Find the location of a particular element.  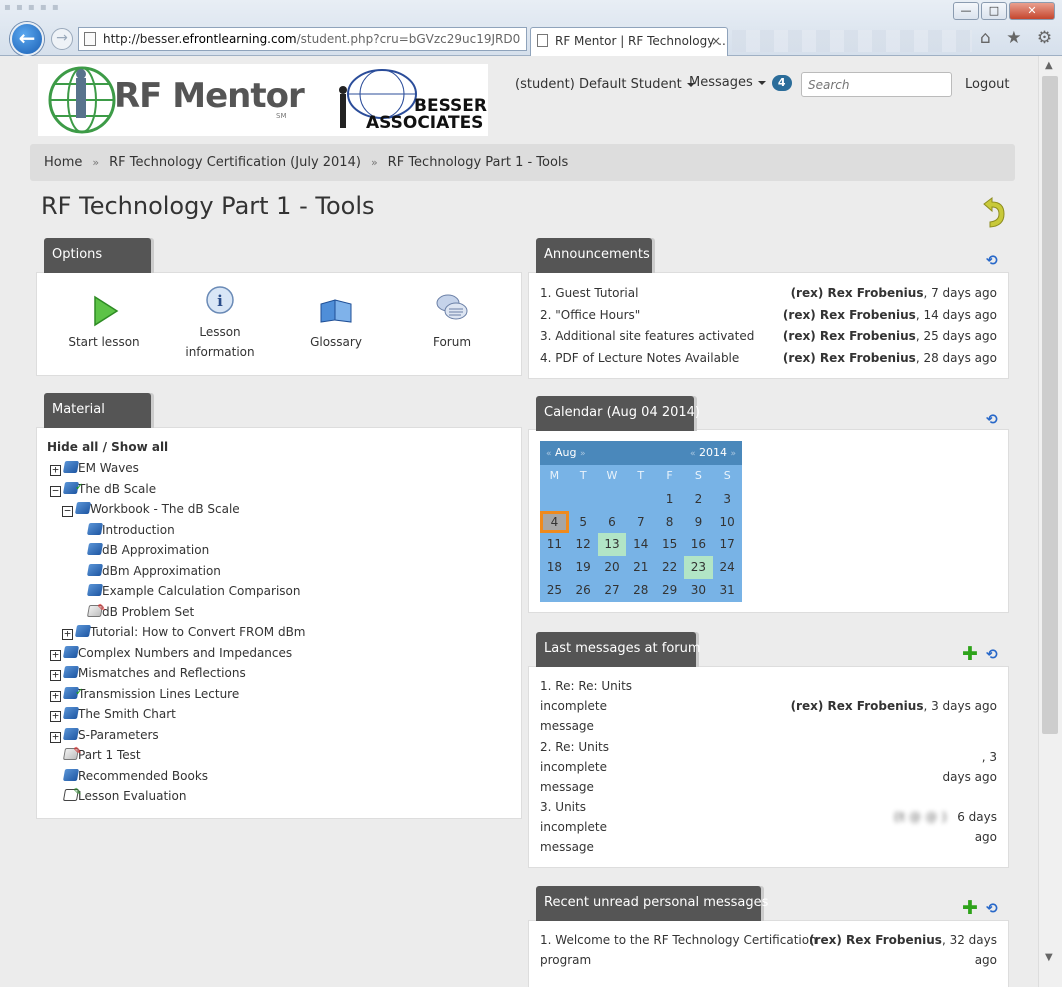

forum-title-line: Units is located at coordinates (570, 807).